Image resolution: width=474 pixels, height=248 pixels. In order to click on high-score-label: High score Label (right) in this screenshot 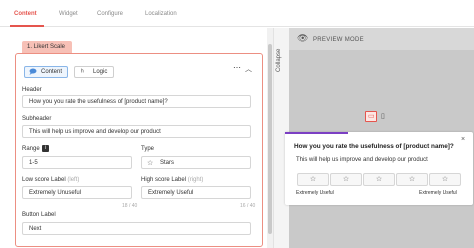, I will do `click(172, 180)`.